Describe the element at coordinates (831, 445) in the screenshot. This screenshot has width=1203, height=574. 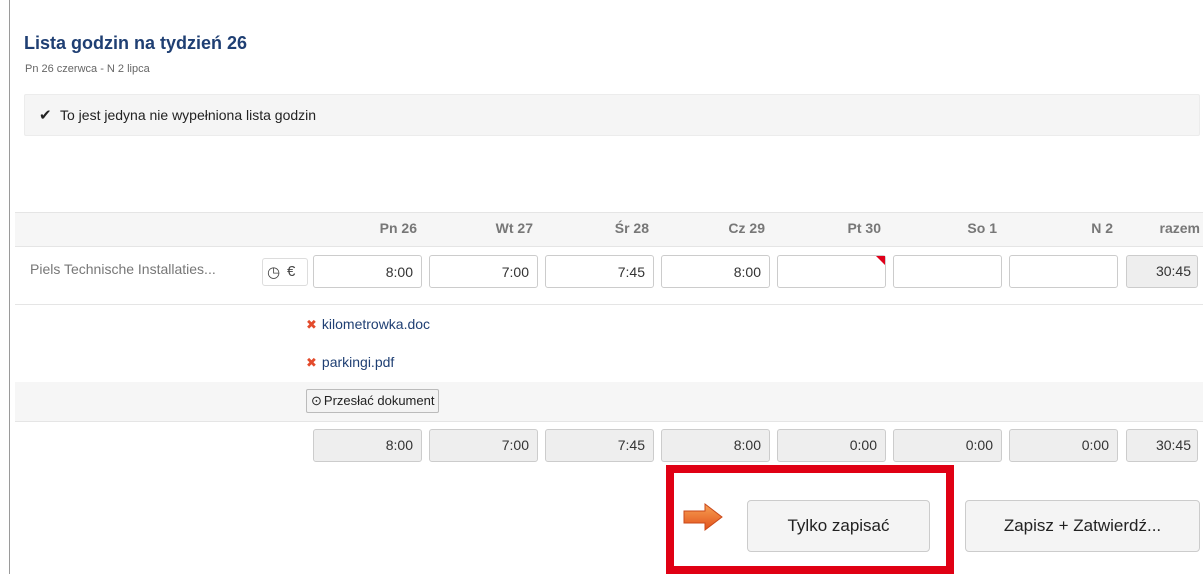
I see `sum-fri: 0:00` at that location.